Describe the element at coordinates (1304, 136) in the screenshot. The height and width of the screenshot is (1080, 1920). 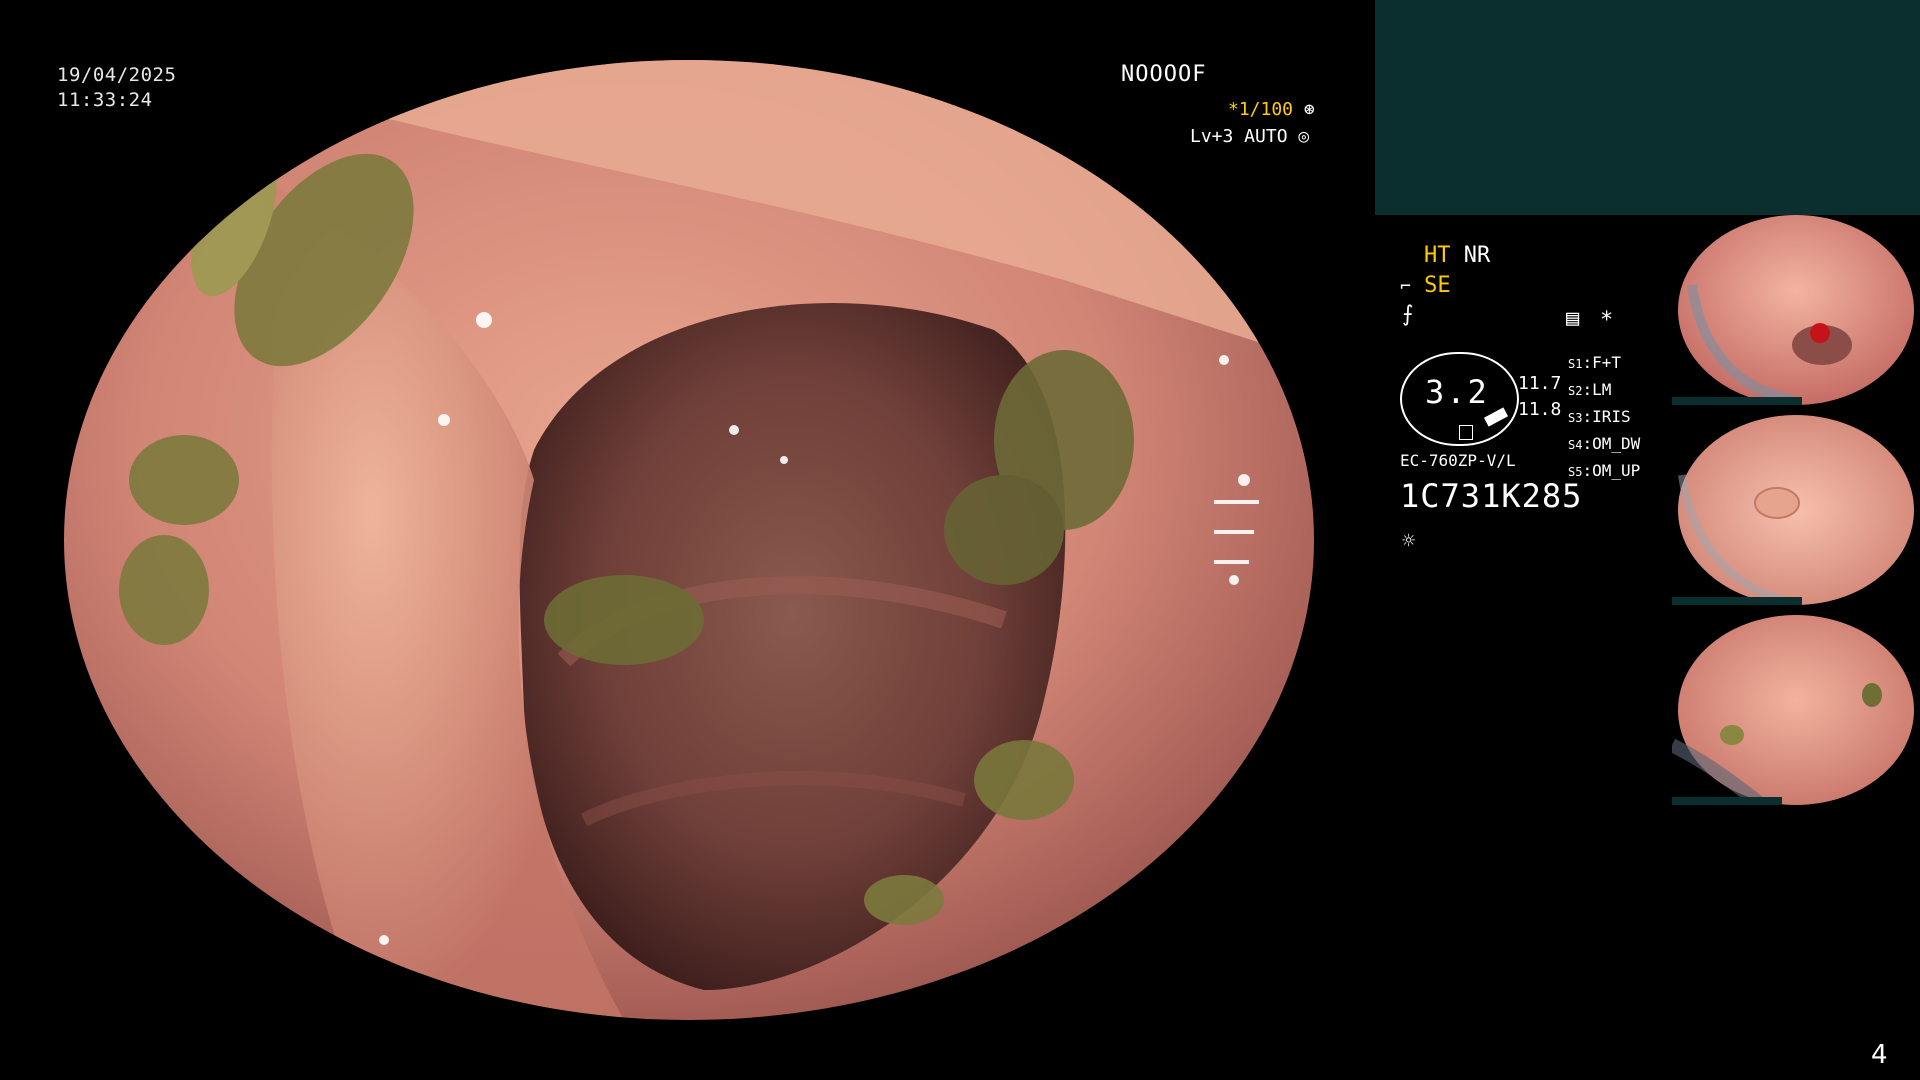
I see `auto-iris-icon: ◎` at that location.